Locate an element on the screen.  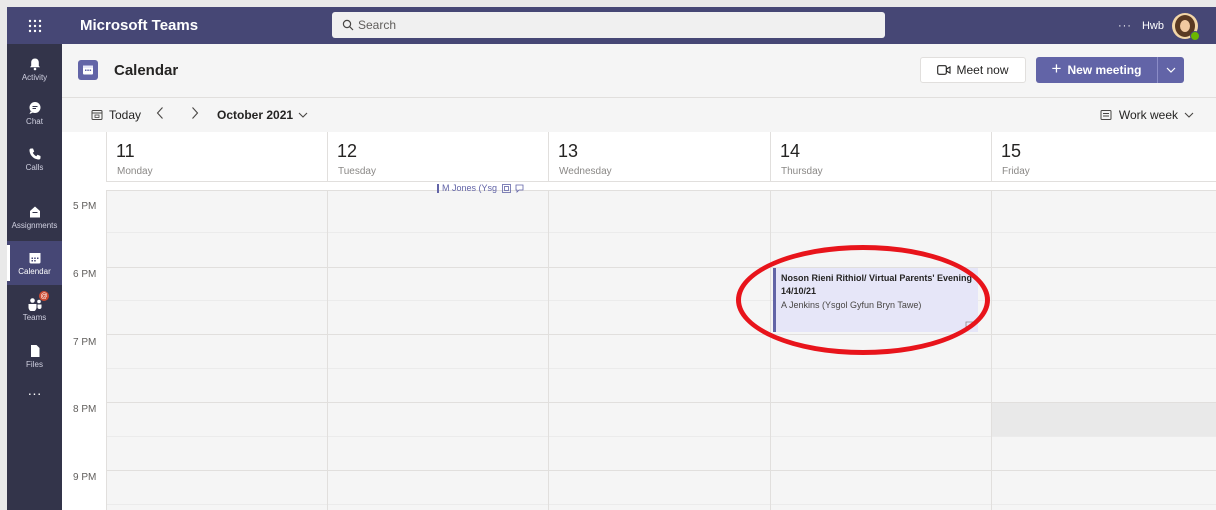
rail-item-activity: Activity is located at coordinates (34, 69).